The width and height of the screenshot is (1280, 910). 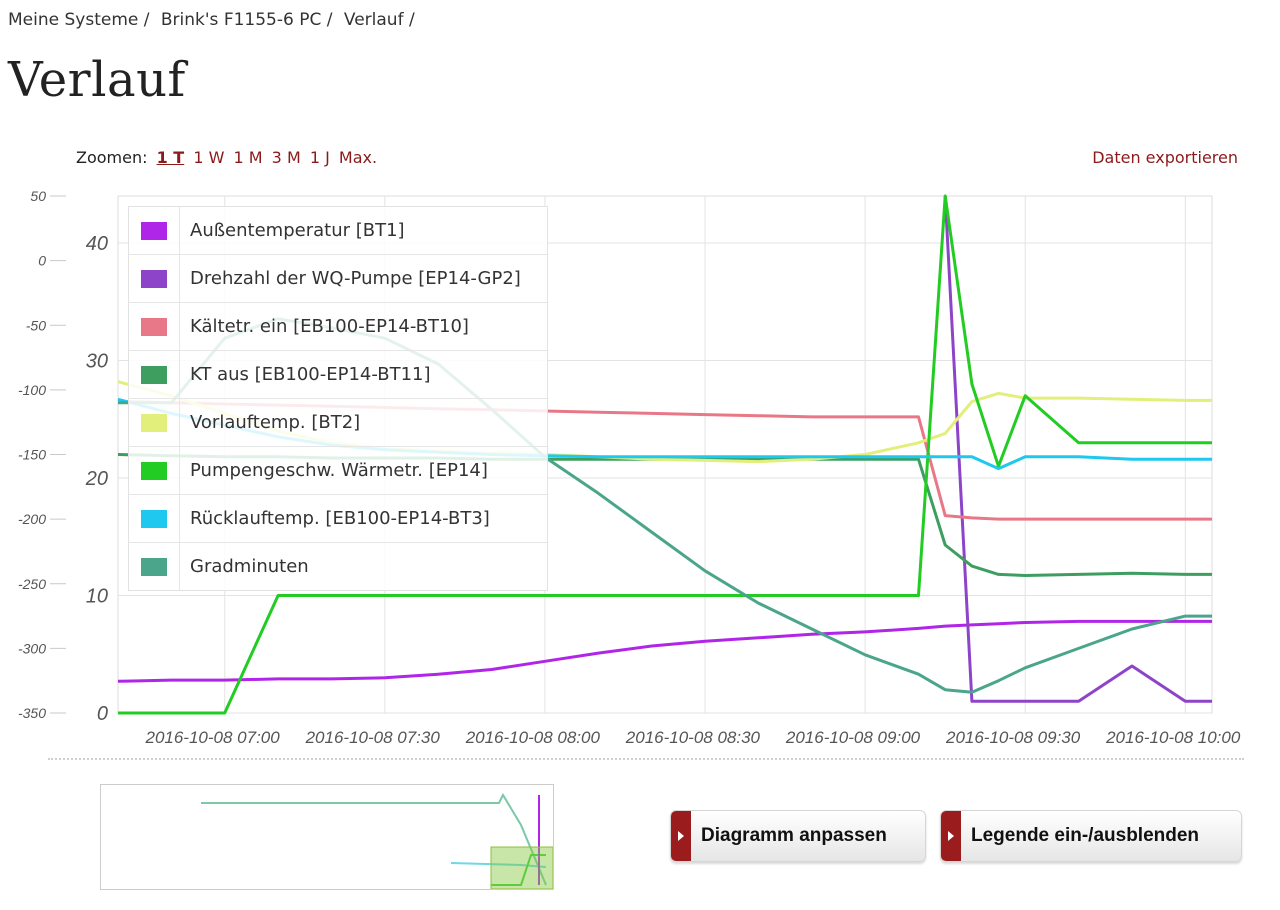 I want to click on legend-label: Gradminuten, so click(x=249, y=566).